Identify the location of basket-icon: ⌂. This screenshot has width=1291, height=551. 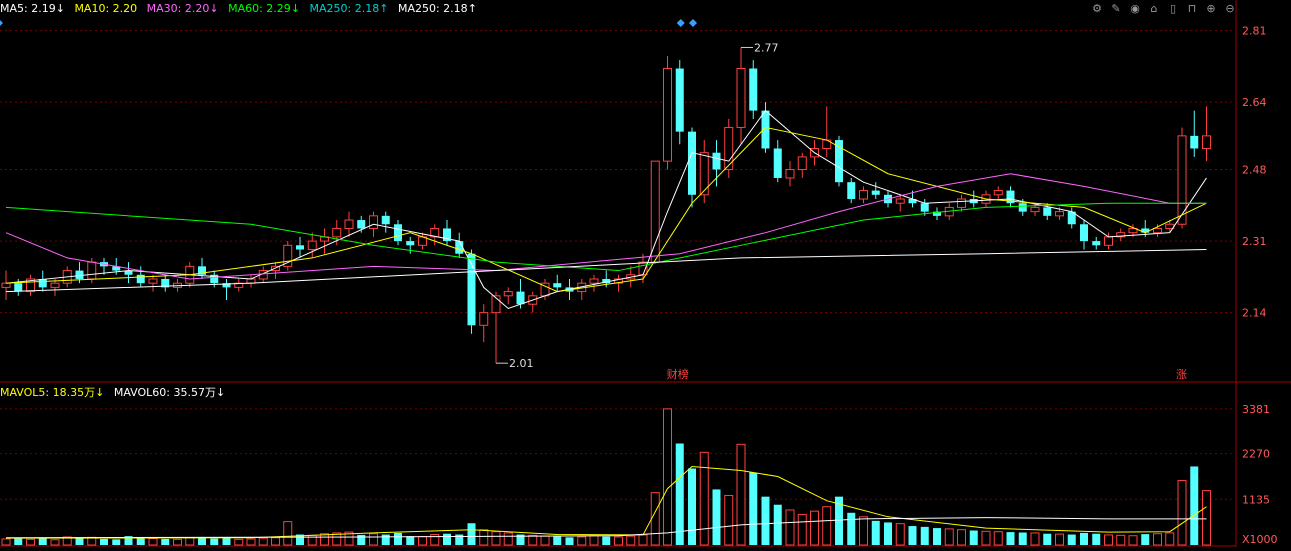
(1154, 9).